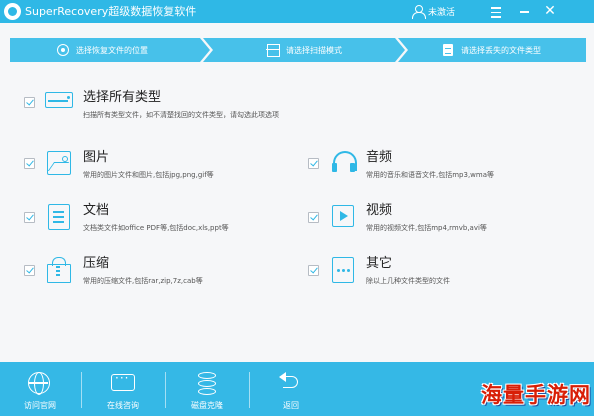  I want to click on other-checkbox, so click(313, 270).